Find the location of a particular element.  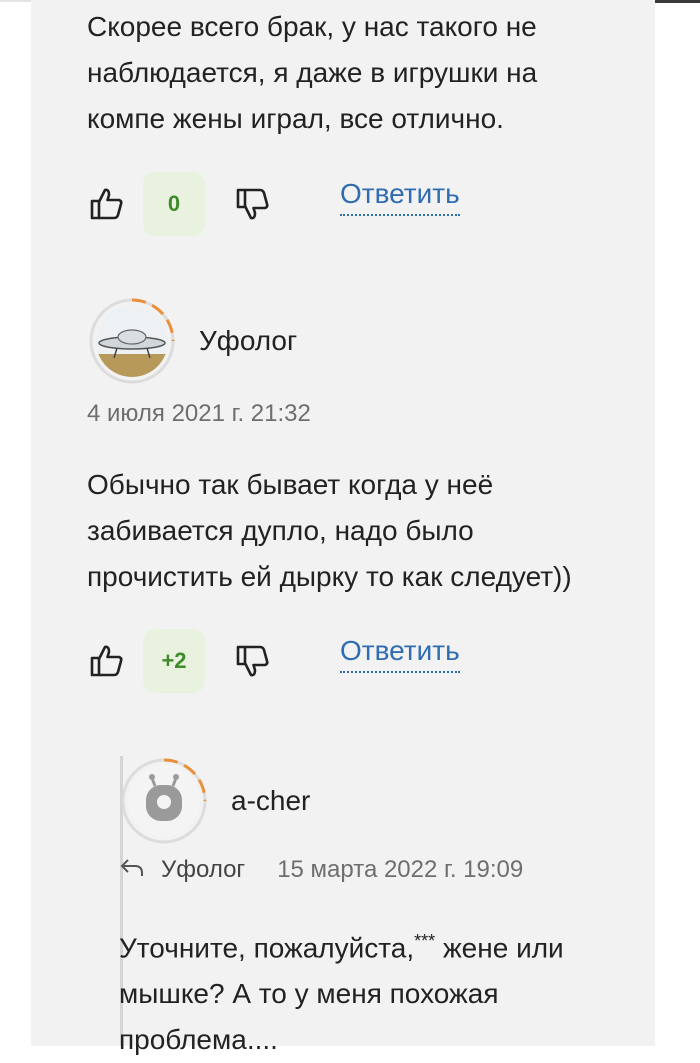

comment-1-reply-button: Ответить is located at coordinates (400, 197).